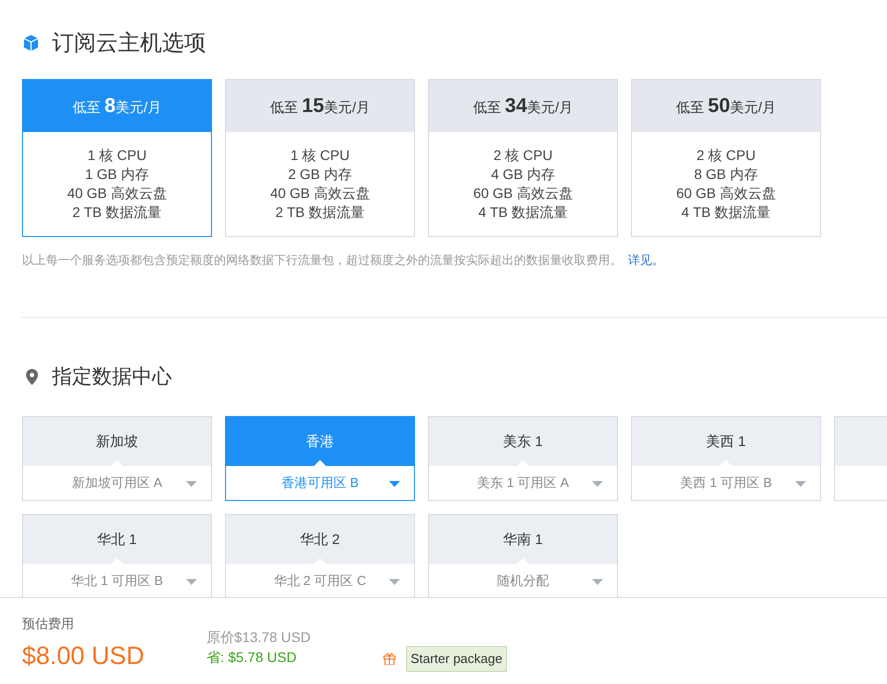 This screenshot has height=684, width=887. I want to click on region-name: 华北 1, so click(117, 539).